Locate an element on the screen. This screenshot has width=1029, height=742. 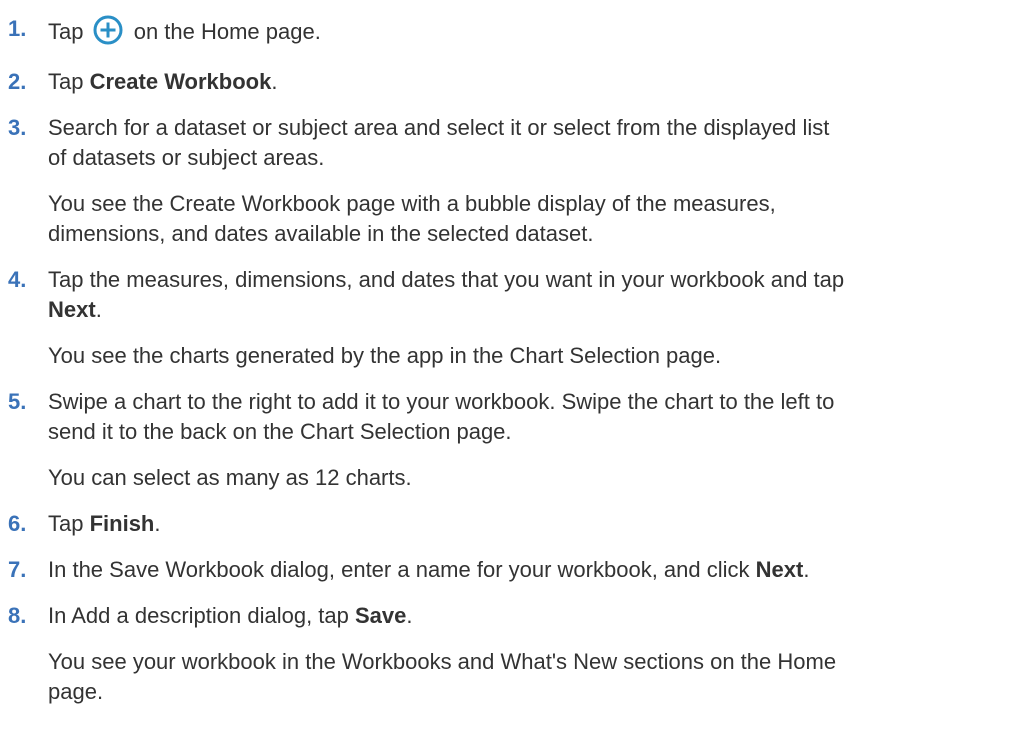
step-number: 4. is located at coordinates (17, 279).